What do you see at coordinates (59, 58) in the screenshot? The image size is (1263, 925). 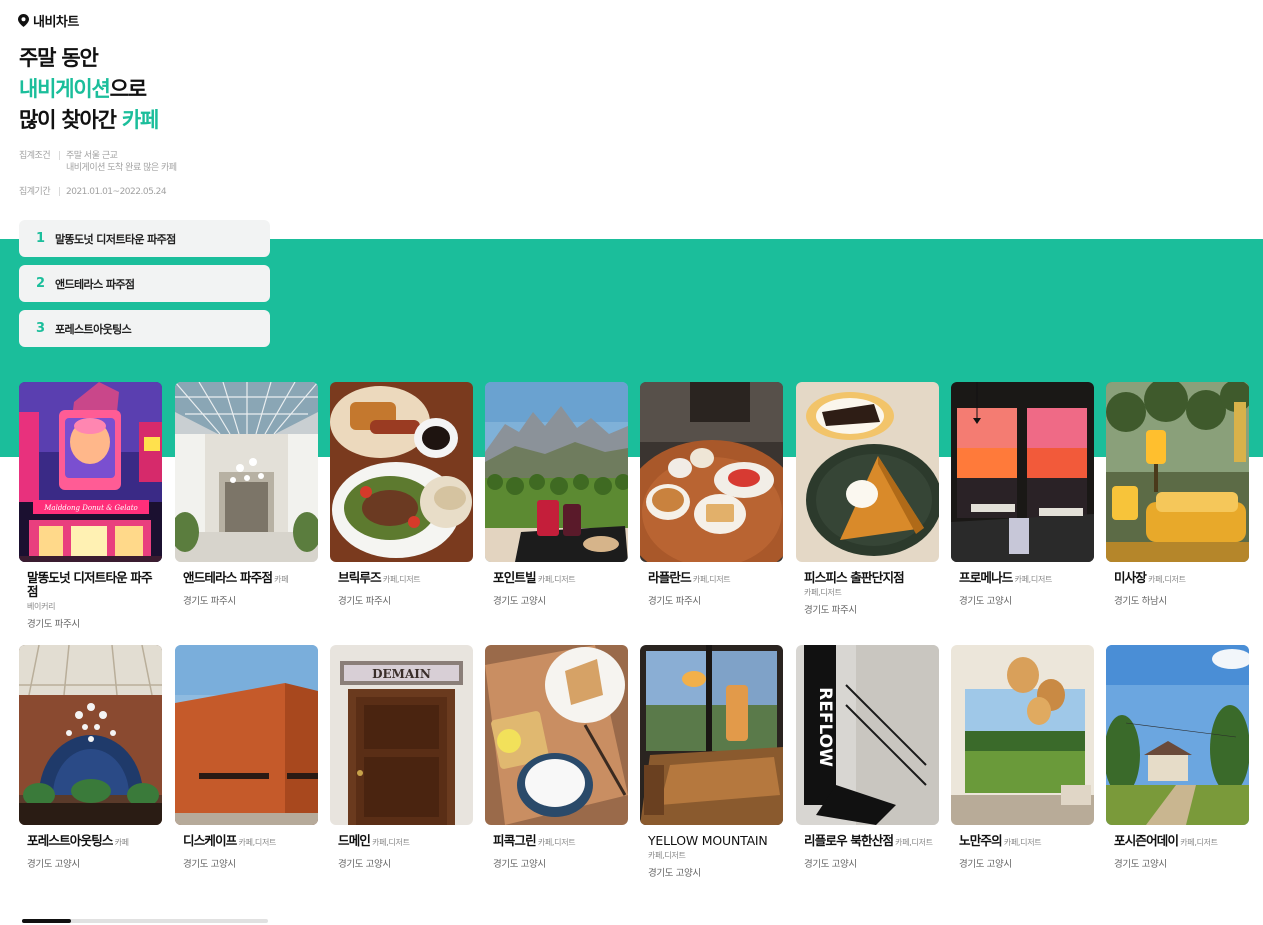 I see `headline-line1: 주말 동안` at bounding box center [59, 58].